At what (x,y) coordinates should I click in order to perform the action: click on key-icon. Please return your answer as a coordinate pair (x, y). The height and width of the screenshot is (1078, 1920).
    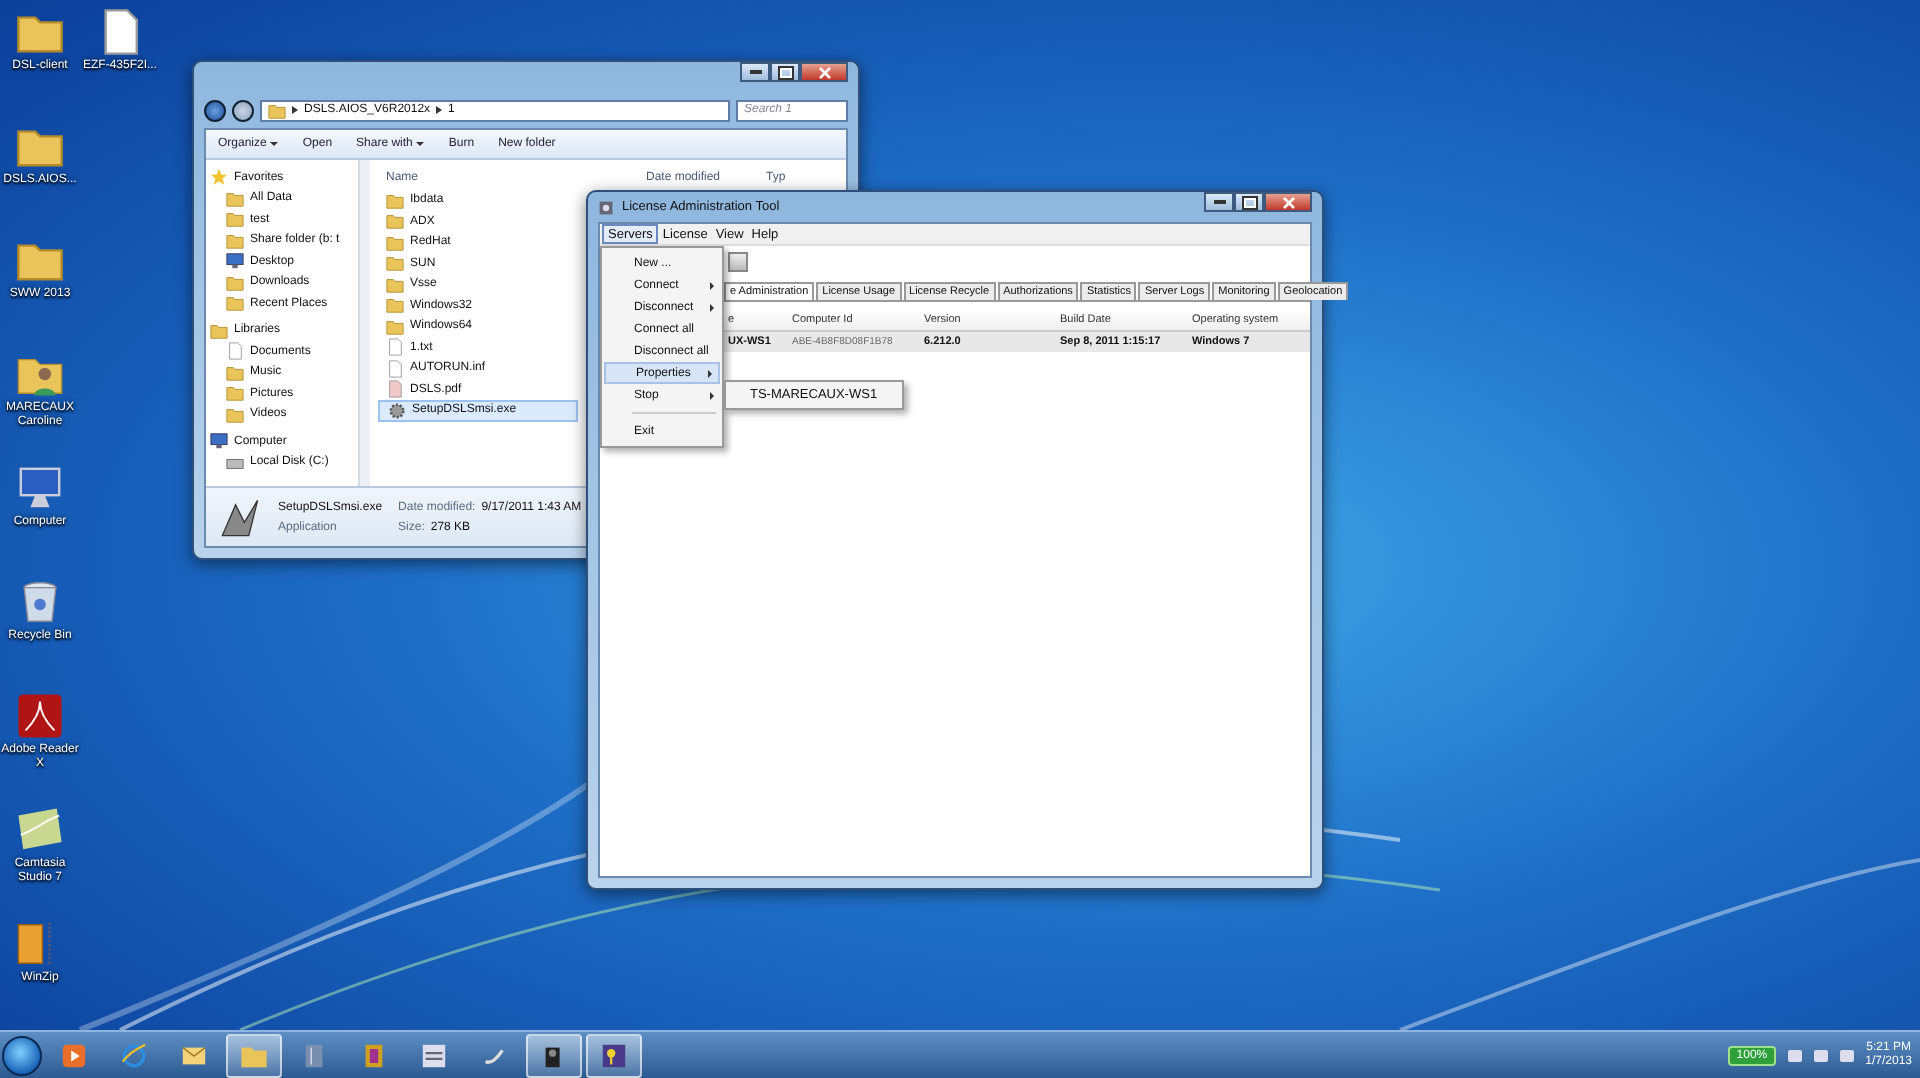
    Looking at the image, I should click on (614, 1055).